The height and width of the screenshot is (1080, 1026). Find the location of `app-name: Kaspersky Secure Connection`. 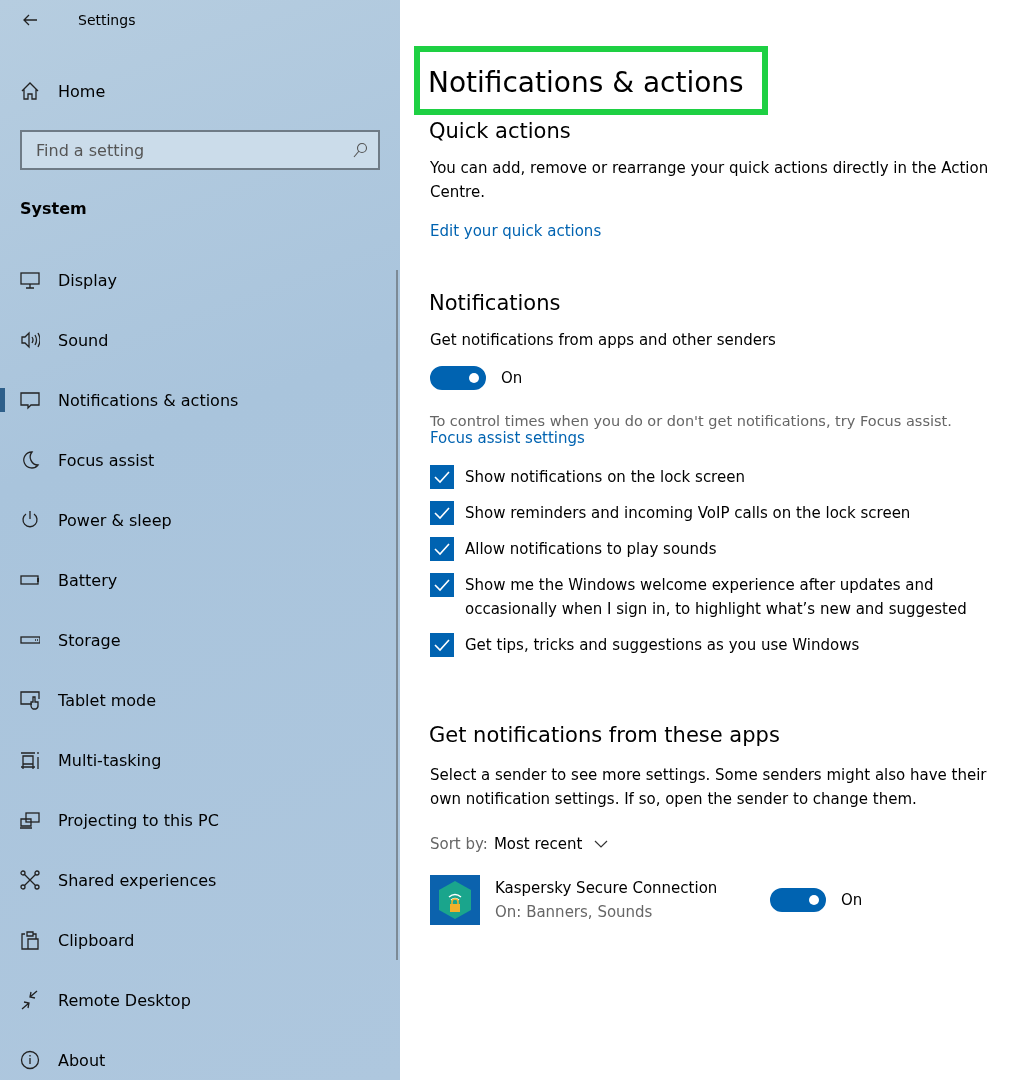

app-name: Kaspersky Secure Connection is located at coordinates (607, 888).